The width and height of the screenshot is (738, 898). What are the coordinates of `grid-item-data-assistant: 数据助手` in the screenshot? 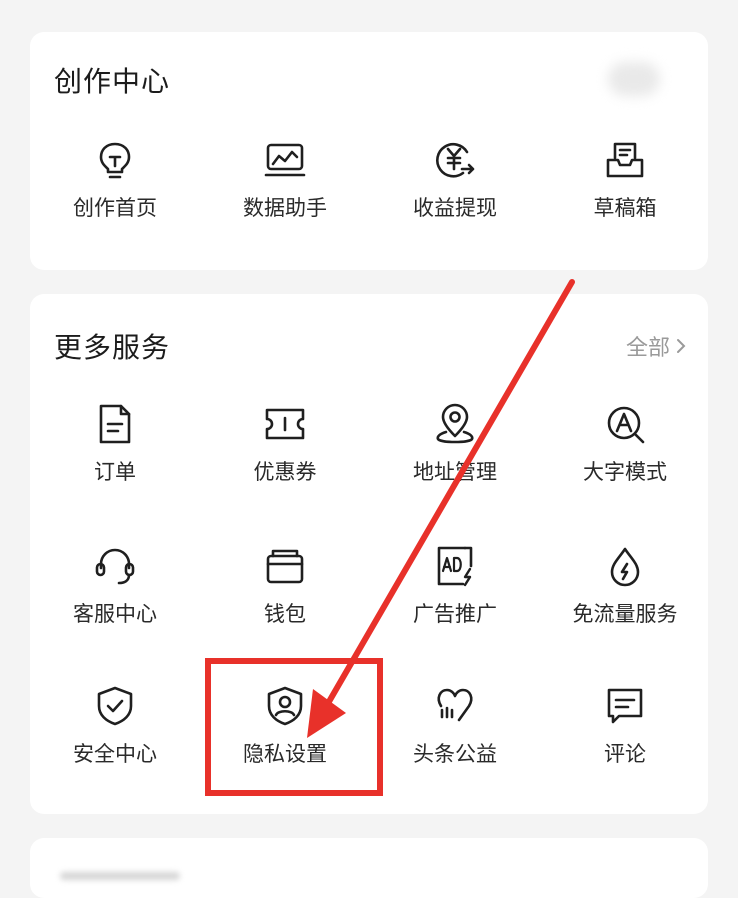 It's located at (285, 180).